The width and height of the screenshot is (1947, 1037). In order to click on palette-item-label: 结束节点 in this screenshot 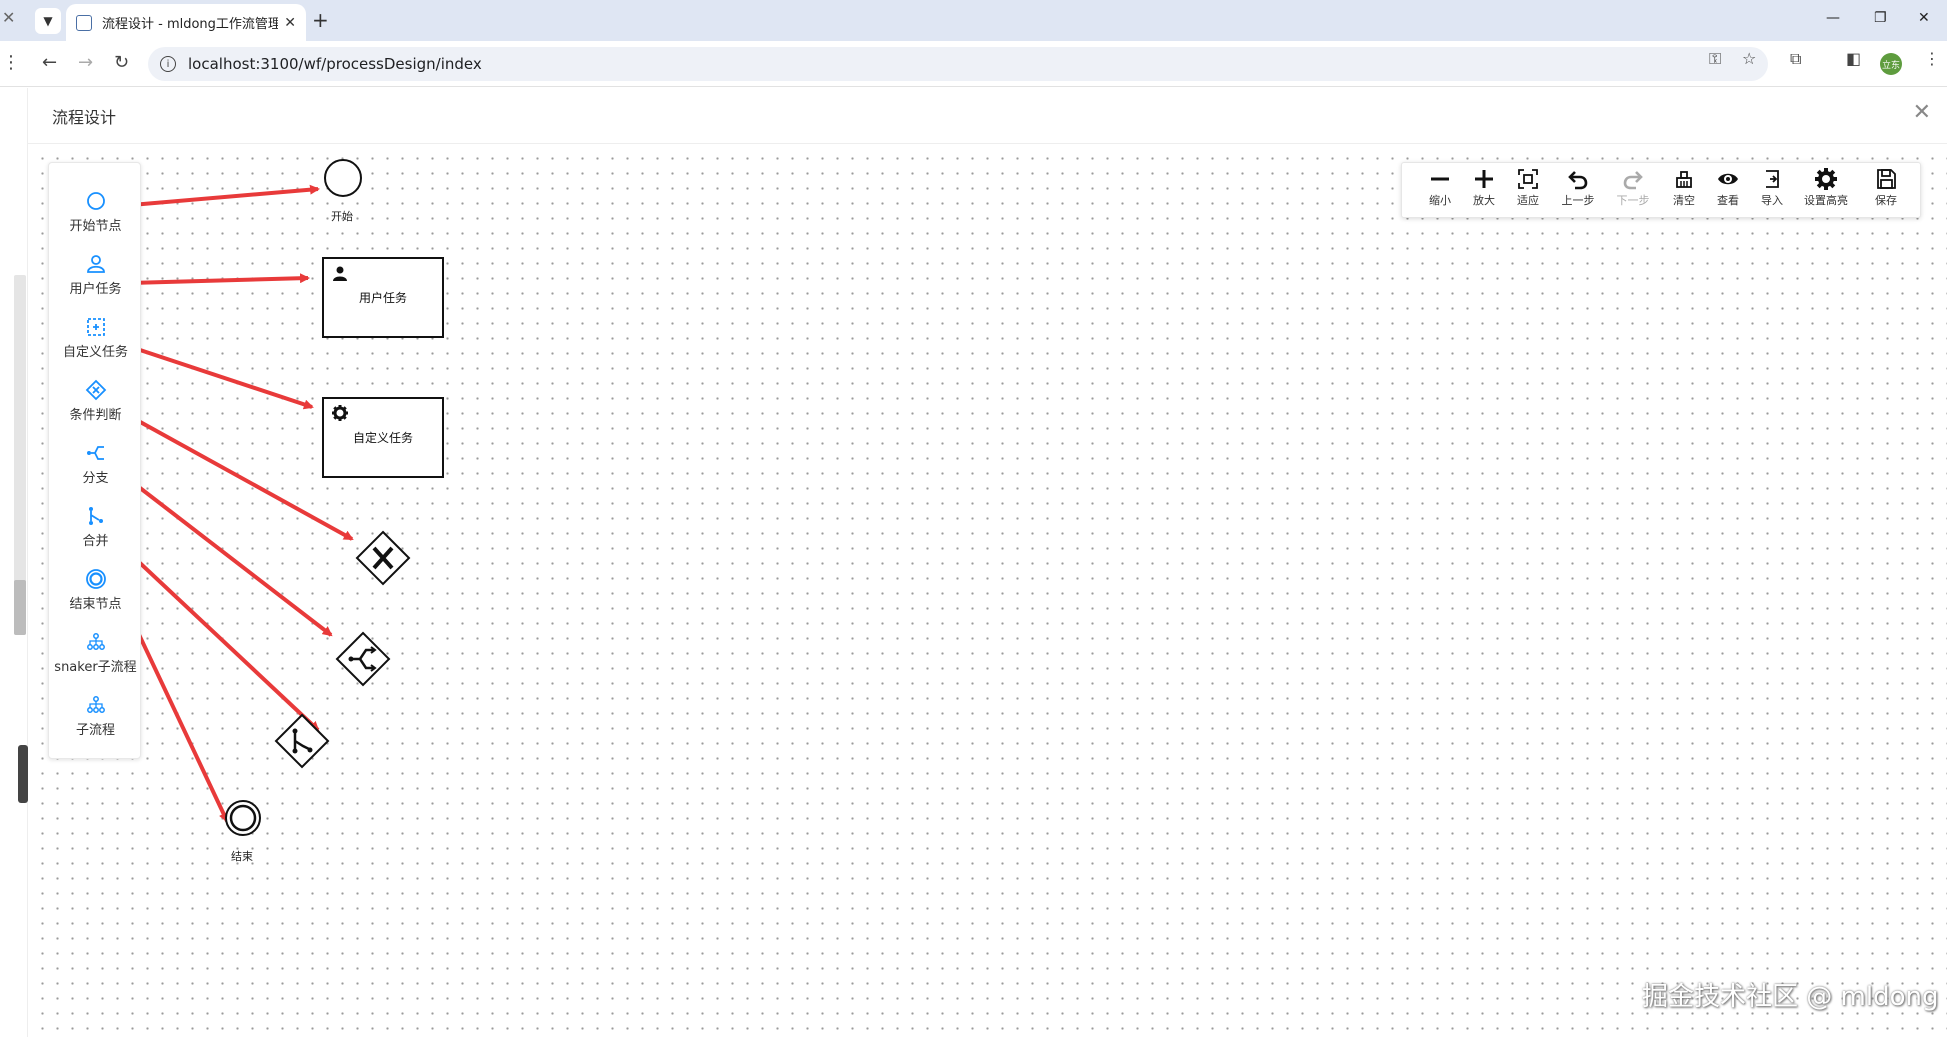, I will do `click(95, 604)`.